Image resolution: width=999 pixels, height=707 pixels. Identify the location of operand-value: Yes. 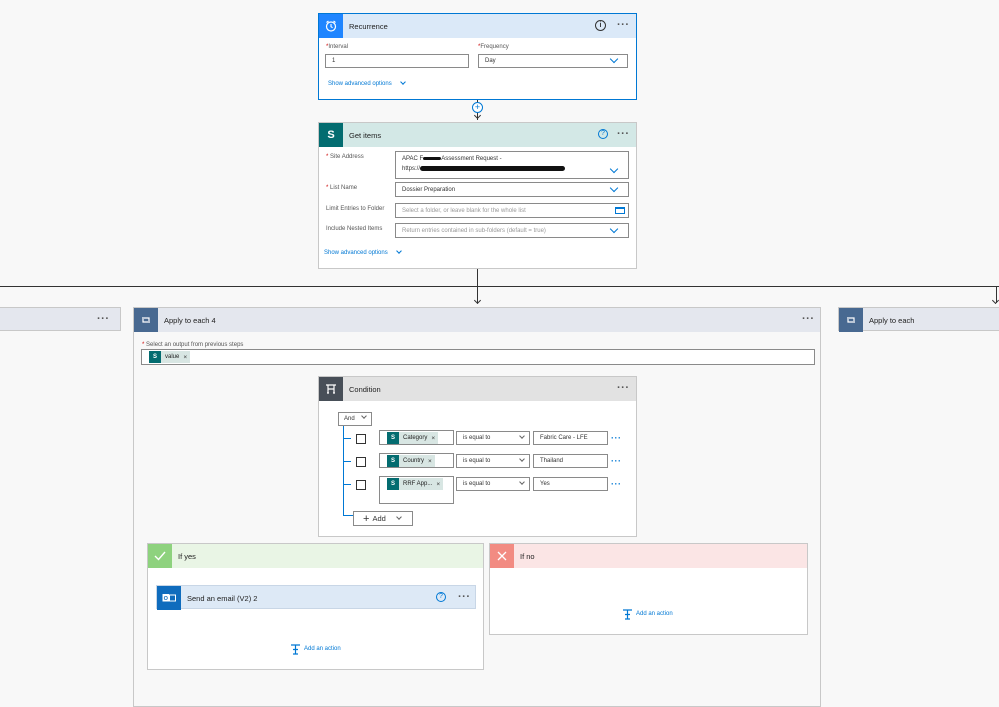
(545, 484).